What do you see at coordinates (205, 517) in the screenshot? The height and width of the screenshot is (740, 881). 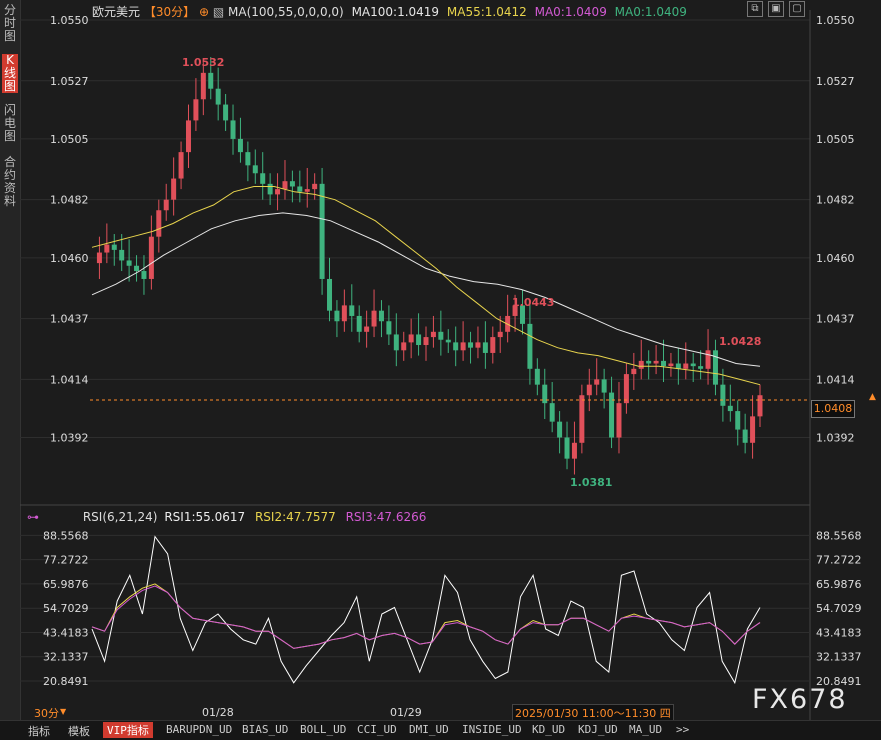 I see `rsi1-value: RSI1:55.0617` at bounding box center [205, 517].